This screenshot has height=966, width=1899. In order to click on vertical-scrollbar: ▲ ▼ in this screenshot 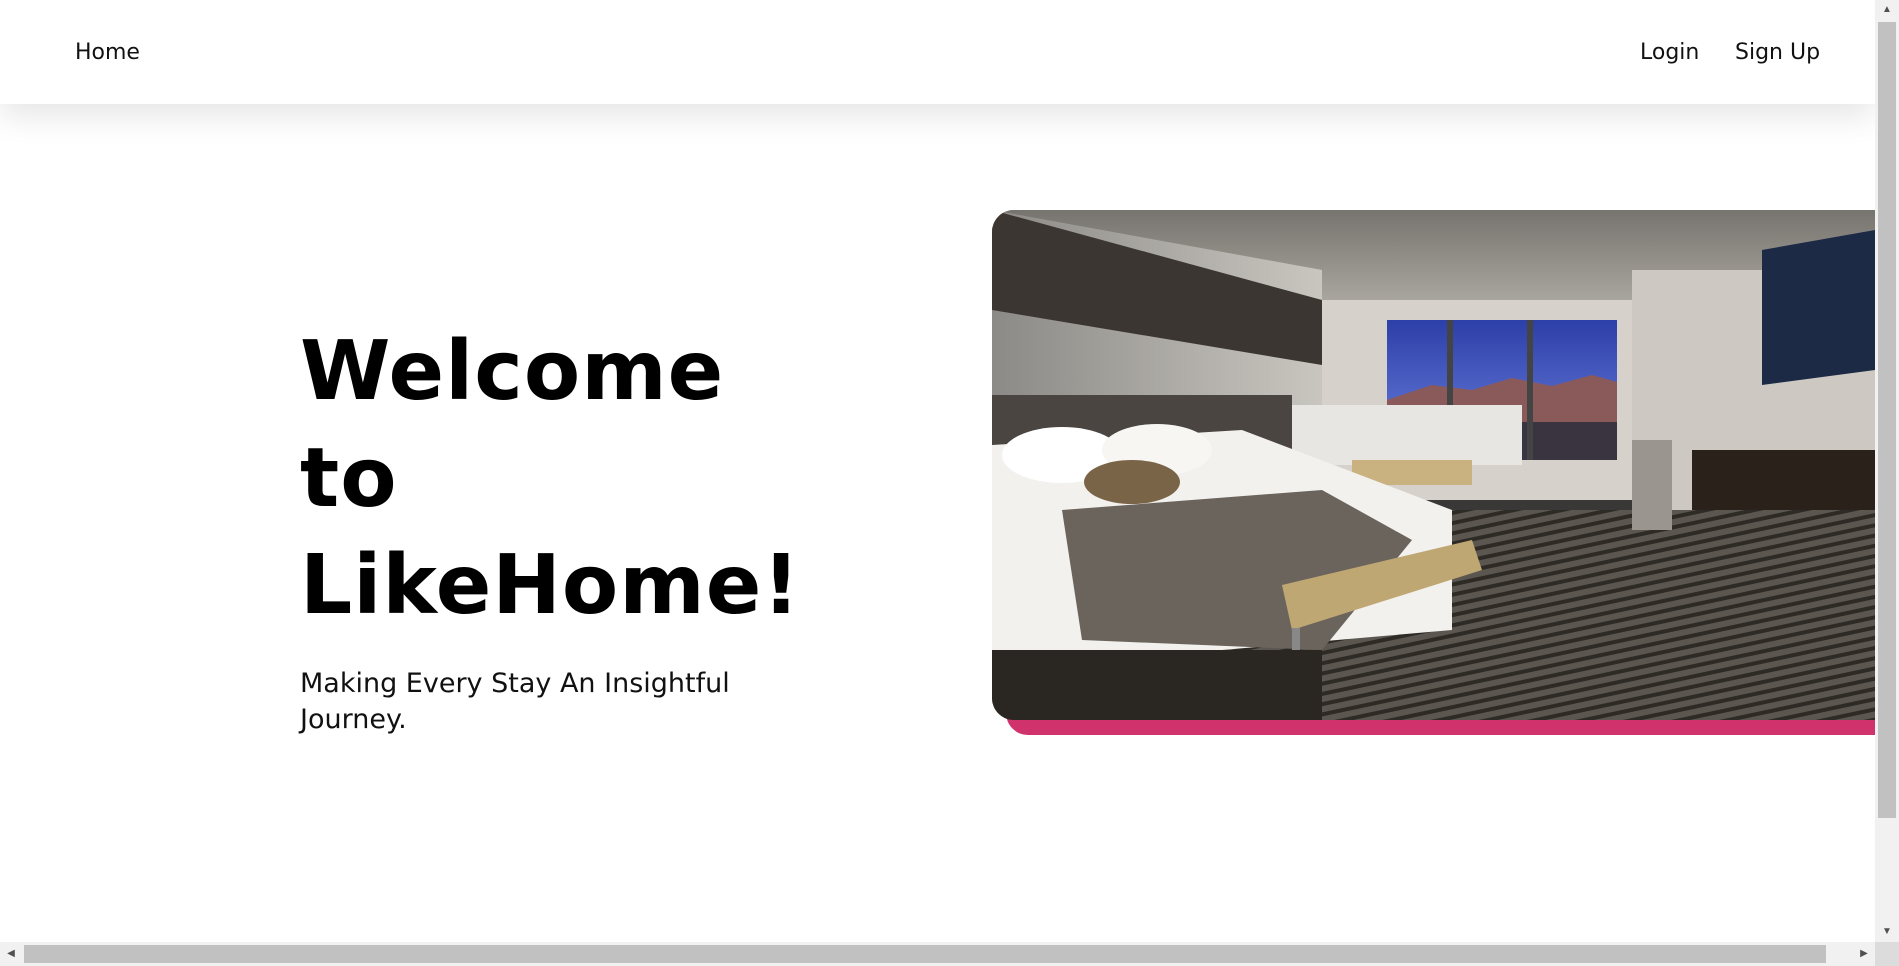, I will do `click(1887, 471)`.